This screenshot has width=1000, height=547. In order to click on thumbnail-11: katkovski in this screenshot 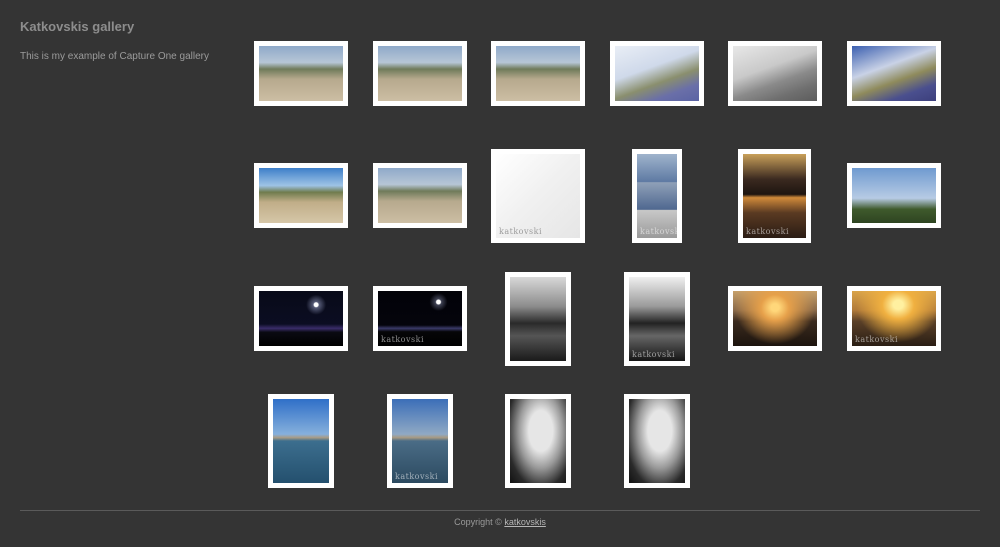, I will do `click(774, 196)`.